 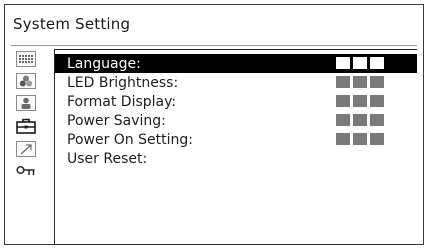 What do you see at coordinates (104, 63) in the screenshot?
I see `menu-item-label: Language:` at bounding box center [104, 63].